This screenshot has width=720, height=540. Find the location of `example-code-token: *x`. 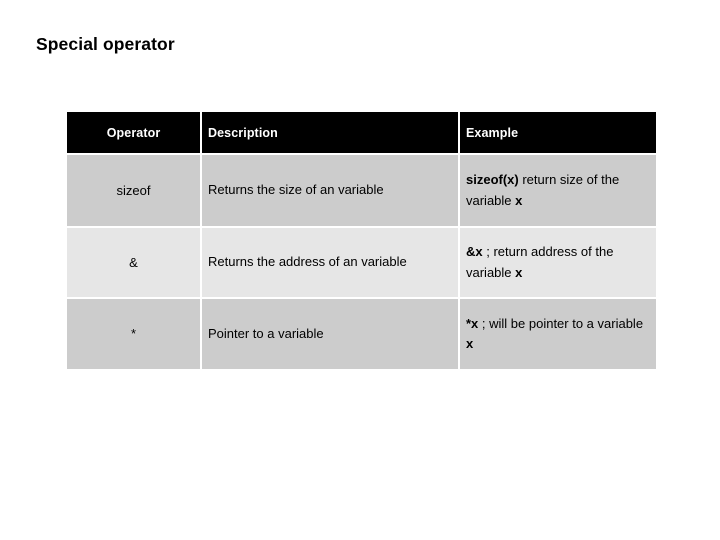

example-code-token: *x is located at coordinates (472, 323).